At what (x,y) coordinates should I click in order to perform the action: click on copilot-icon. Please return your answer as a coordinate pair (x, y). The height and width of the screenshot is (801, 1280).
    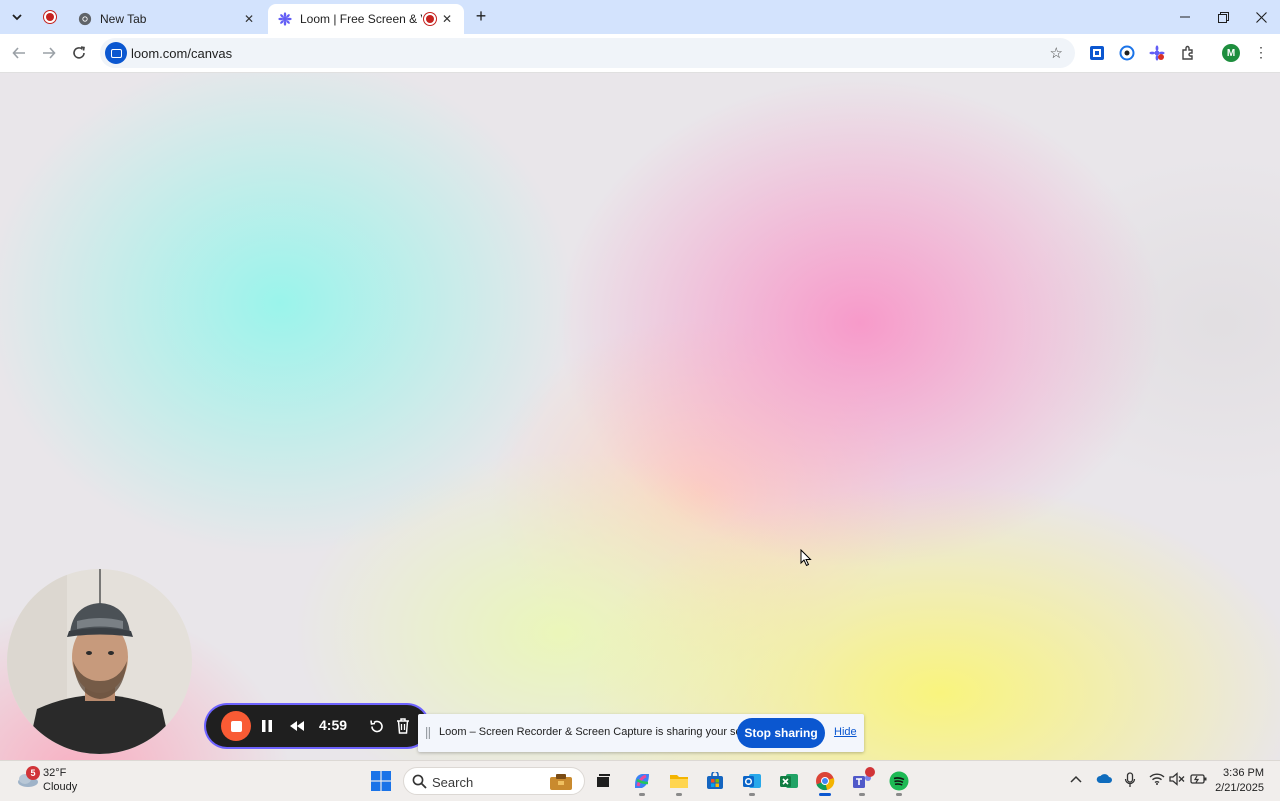
    Looking at the image, I should click on (642, 781).